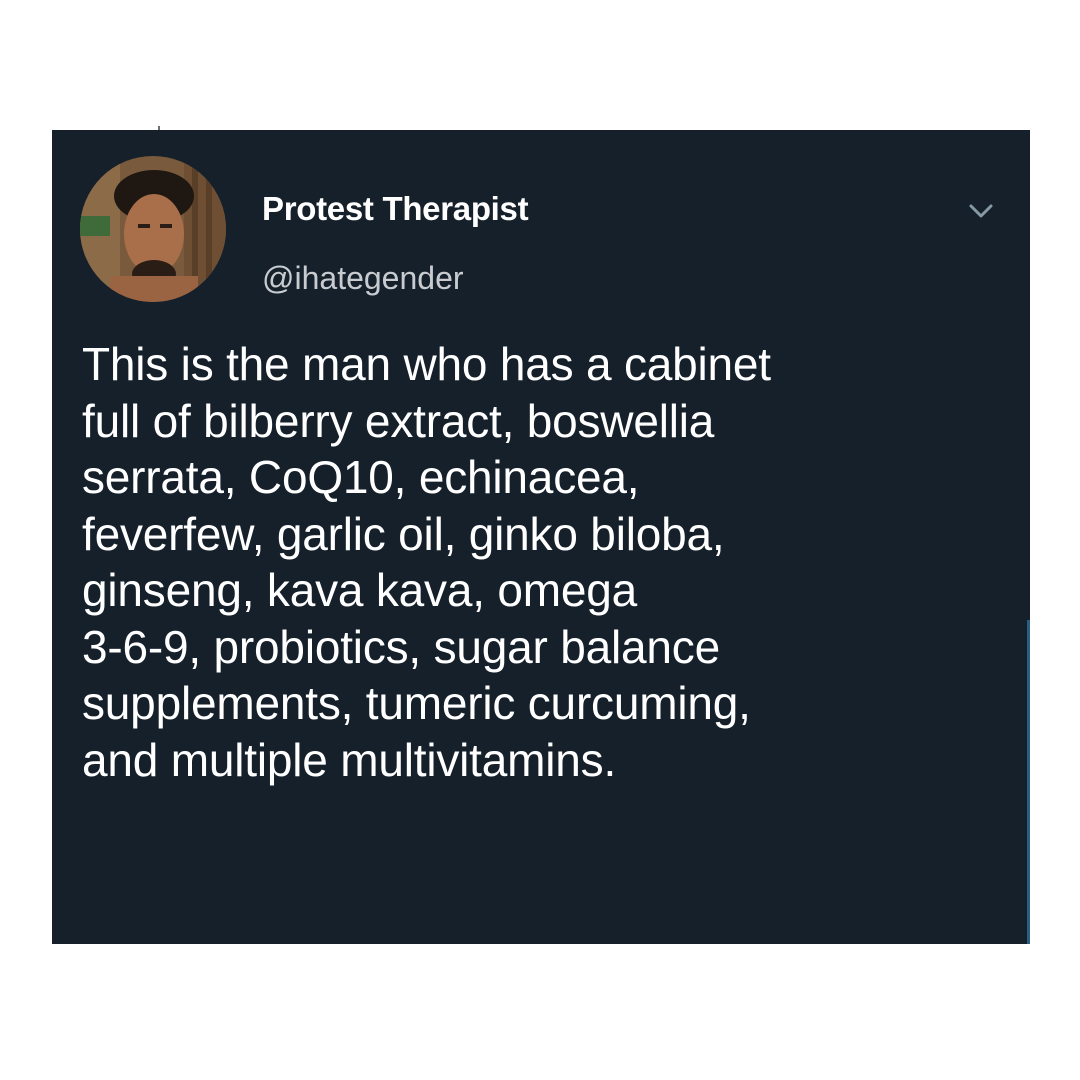 The height and width of the screenshot is (1080, 1080). What do you see at coordinates (360, 590) in the screenshot?
I see `tweet-text-line: ginseng, kava kava, omega` at bounding box center [360, 590].